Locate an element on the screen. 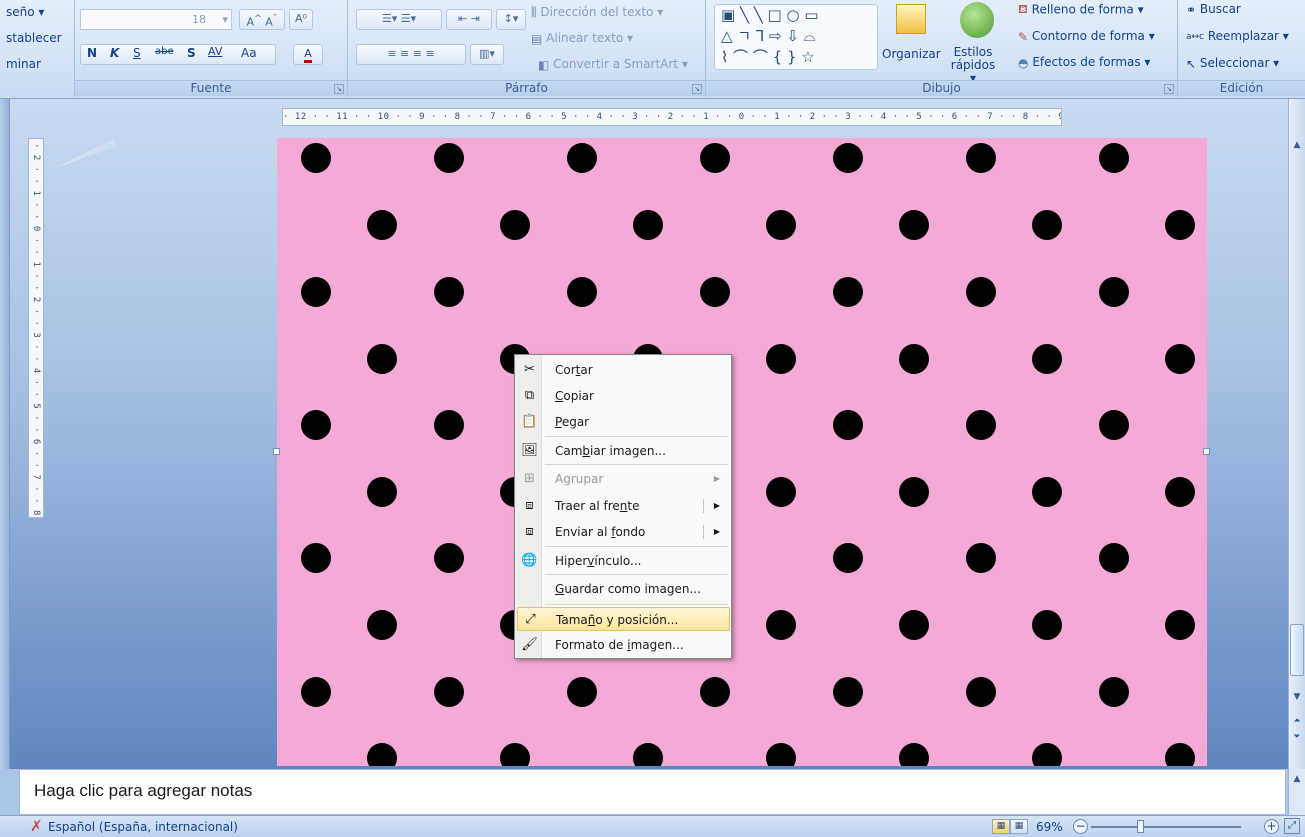 The height and width of the screenshot is (837, 1305). underline-button: S is located at coordinates (137, 53).